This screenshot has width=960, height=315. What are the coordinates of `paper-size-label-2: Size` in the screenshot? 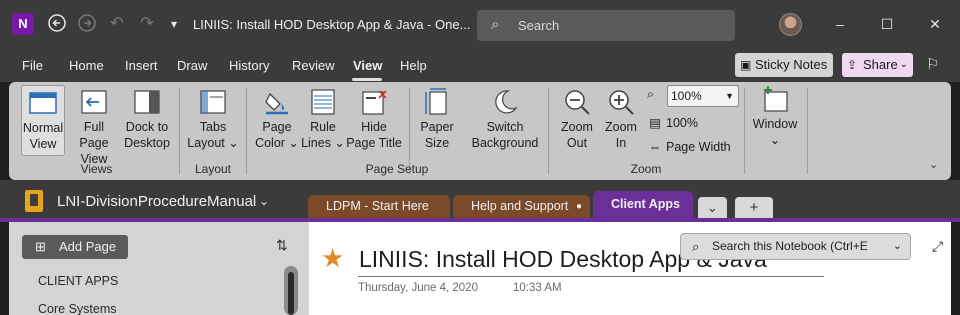 It's located at (437, 143).